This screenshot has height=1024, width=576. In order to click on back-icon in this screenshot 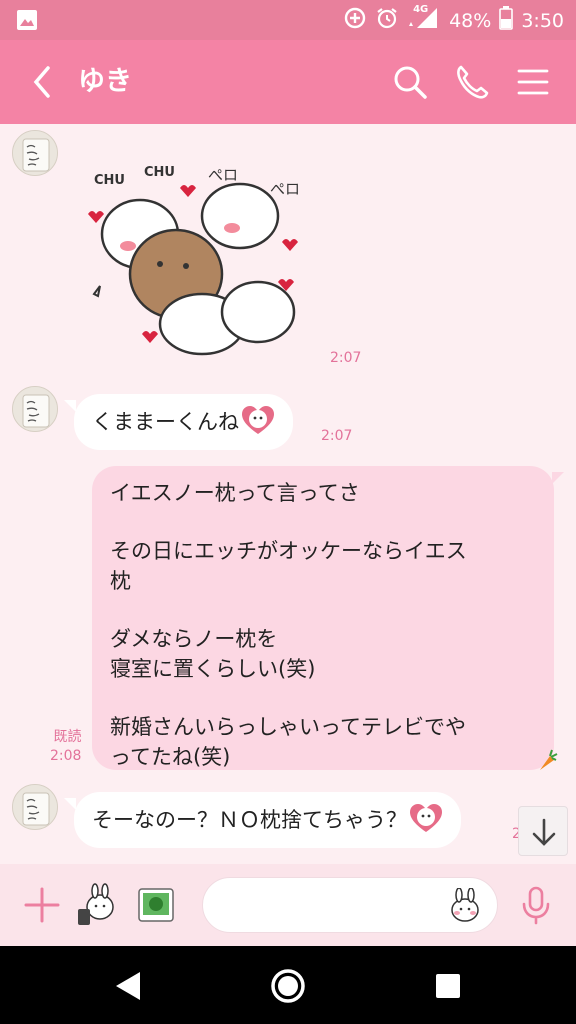, I will do `click(43, 82)`.